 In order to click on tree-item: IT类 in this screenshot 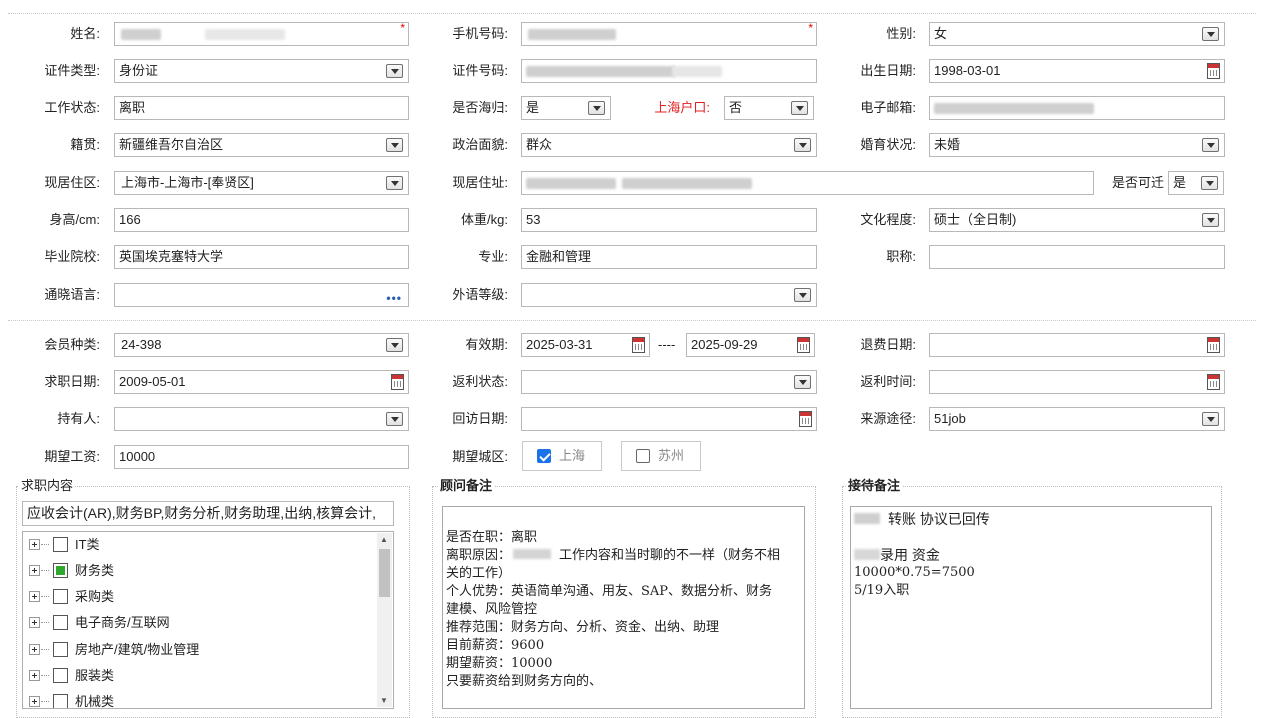, I will do `click(203, 545)`.